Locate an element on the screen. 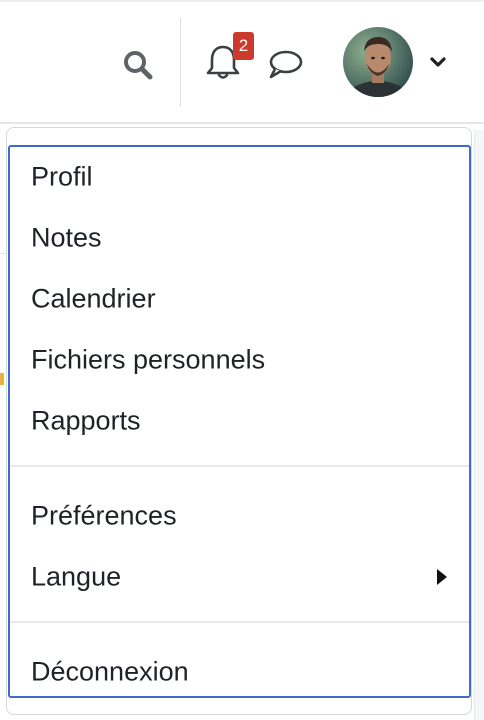 Image resolution: width=484 pixels, height=720 pixels. menu-item-private-files: Fichiers personnels is located at coordinates (239, 360).